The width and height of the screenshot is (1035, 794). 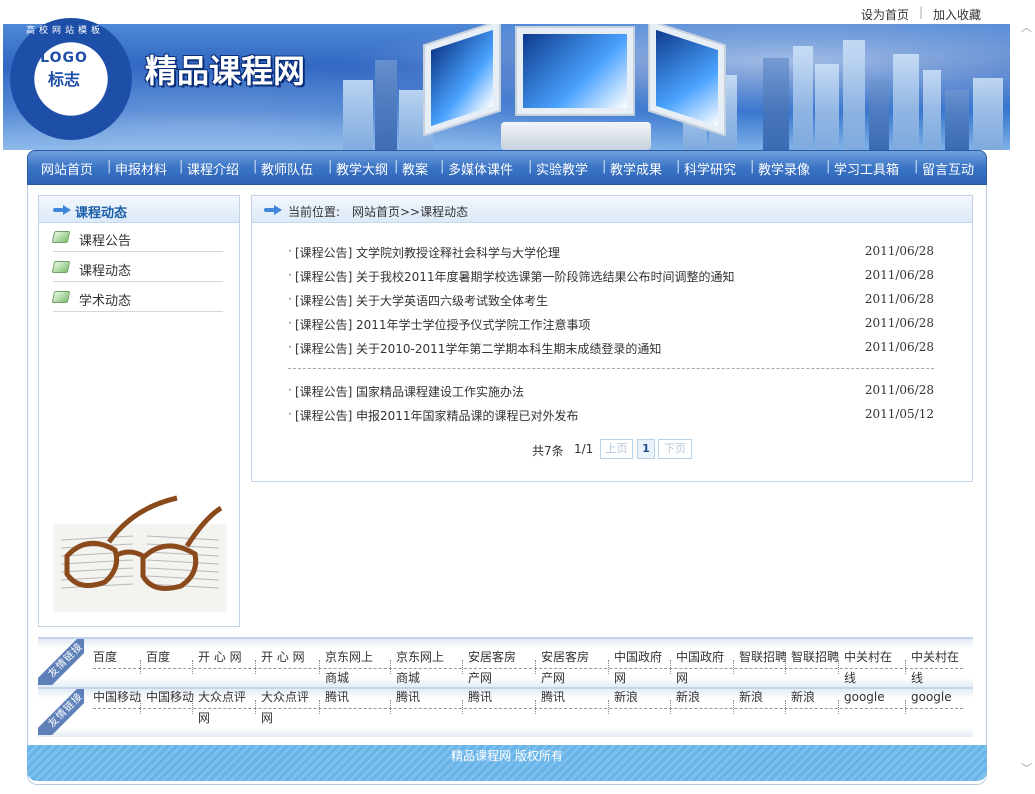 What do you see at coordinates (611, 391) in the screenshot?
I see `news-item: · [课程公告] 国家精品课程建设工作实施办法 2011/06/28` at bounding box center [611, 391].